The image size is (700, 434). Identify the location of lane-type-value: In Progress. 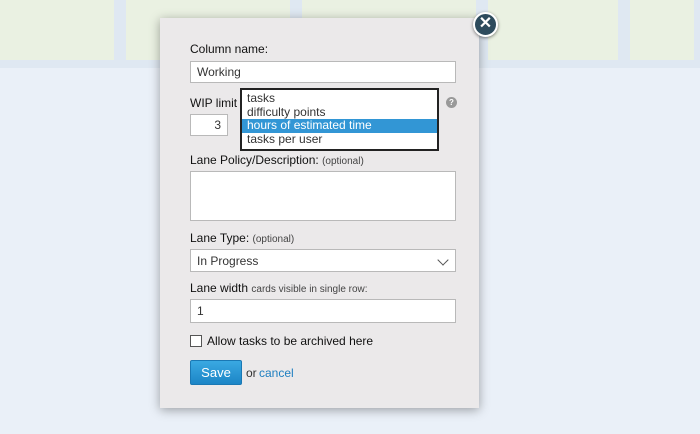
(228, 261).